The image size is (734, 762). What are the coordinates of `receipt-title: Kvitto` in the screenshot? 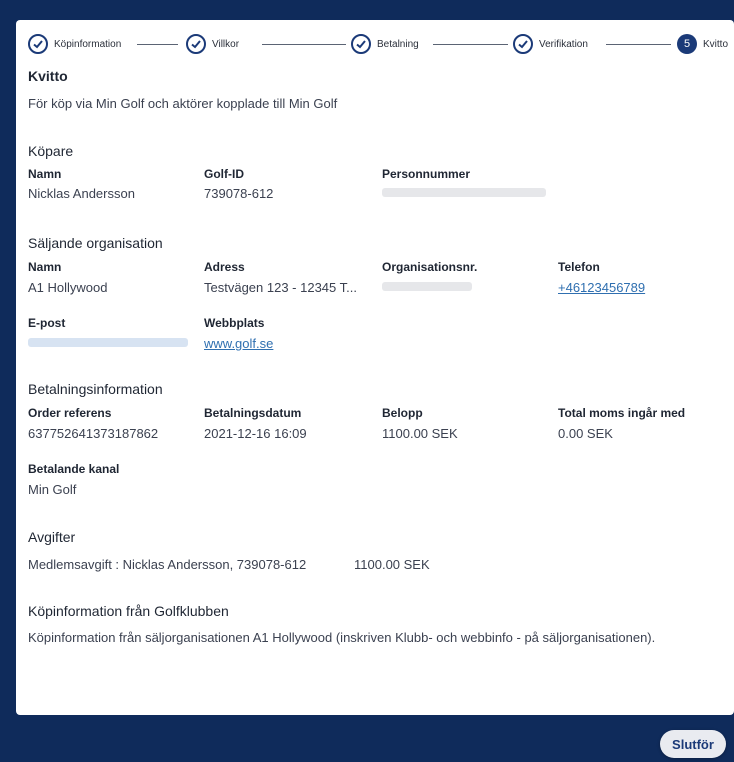 It's located at (48, 76).